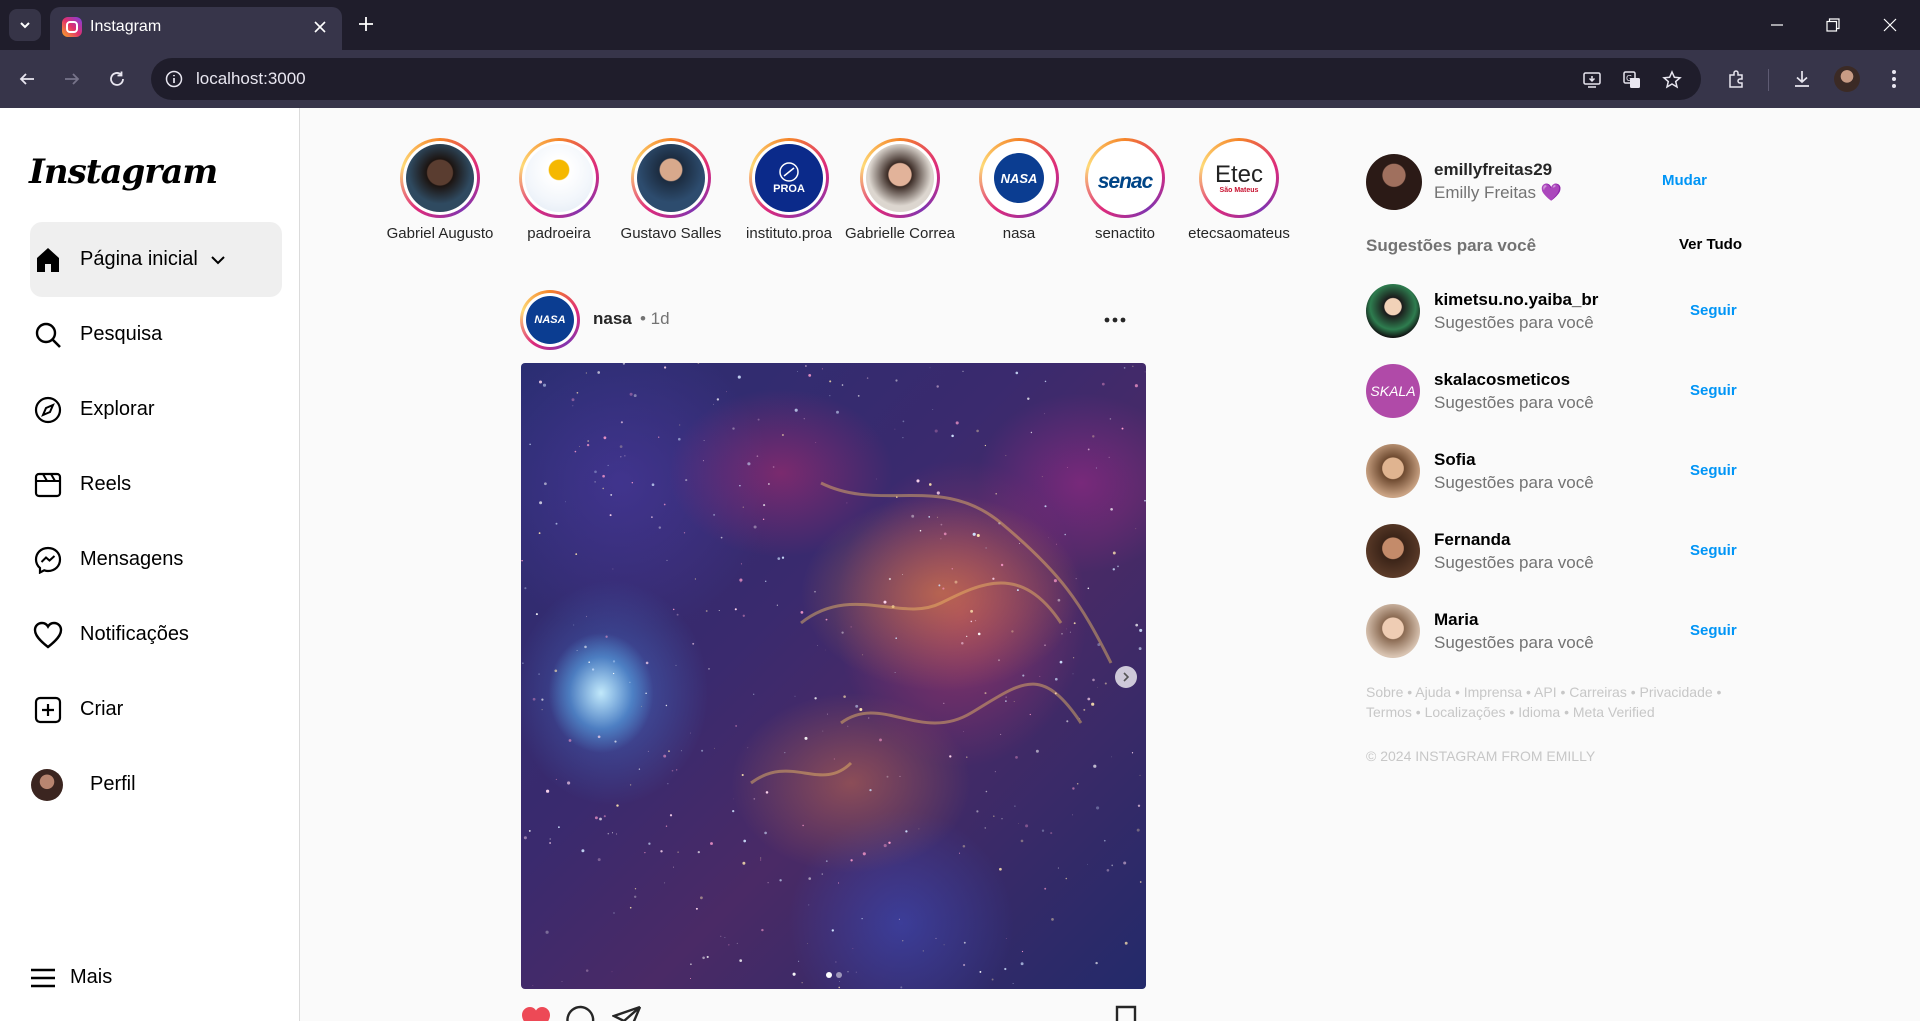 The height and width of the screenshot is (1021, 1920). Describe the element at coordinates (1894, 79) in the screenshot. I see `kebab-menu-icon` at that location.